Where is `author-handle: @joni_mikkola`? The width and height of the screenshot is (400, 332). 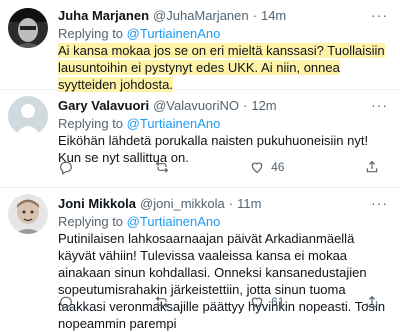 author-handle: @joni_mikkola is located at coordinates (182, 204).